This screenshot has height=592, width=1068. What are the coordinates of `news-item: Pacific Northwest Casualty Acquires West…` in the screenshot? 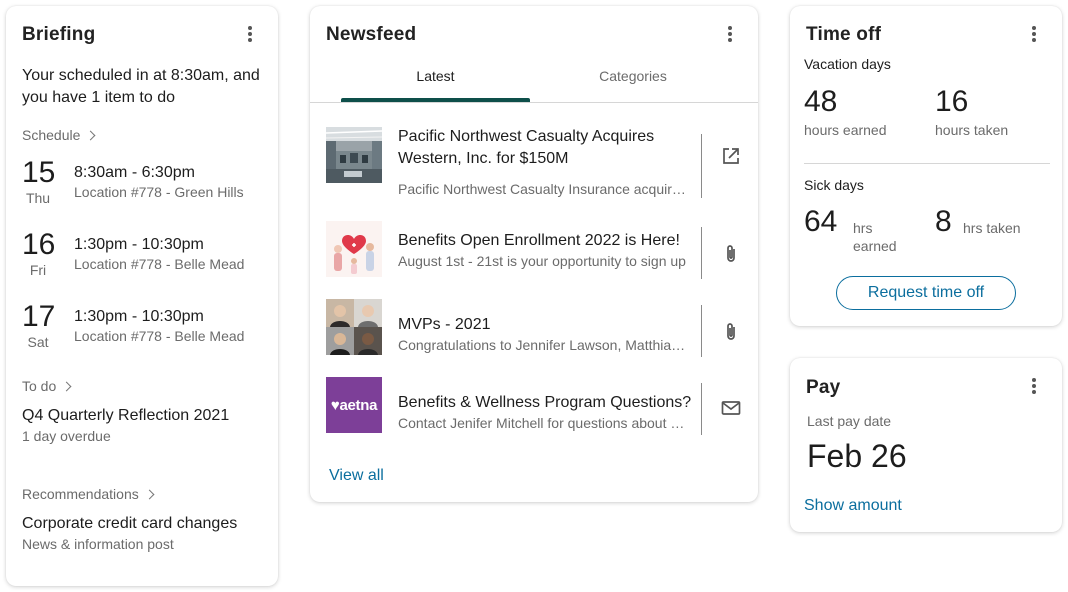 It's located at (535, 162).